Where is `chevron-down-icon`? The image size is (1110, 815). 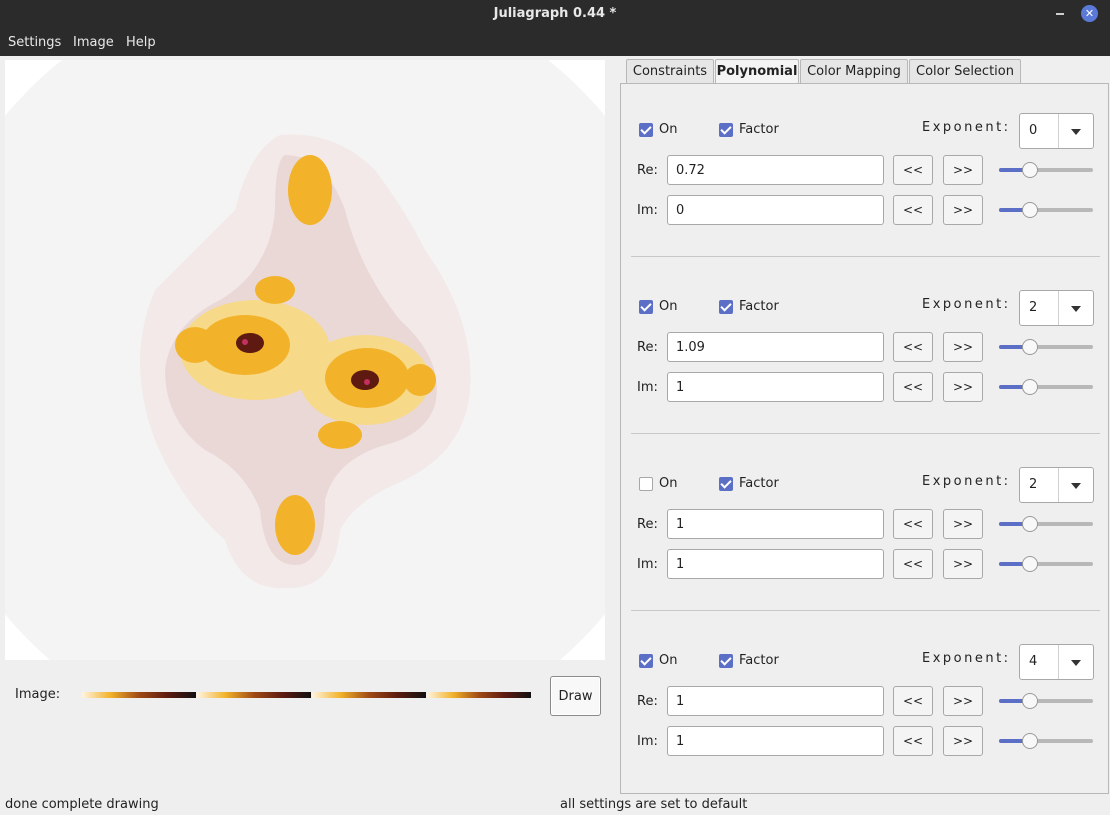
chevron-down-icon is located at coordinates (1076, 663).